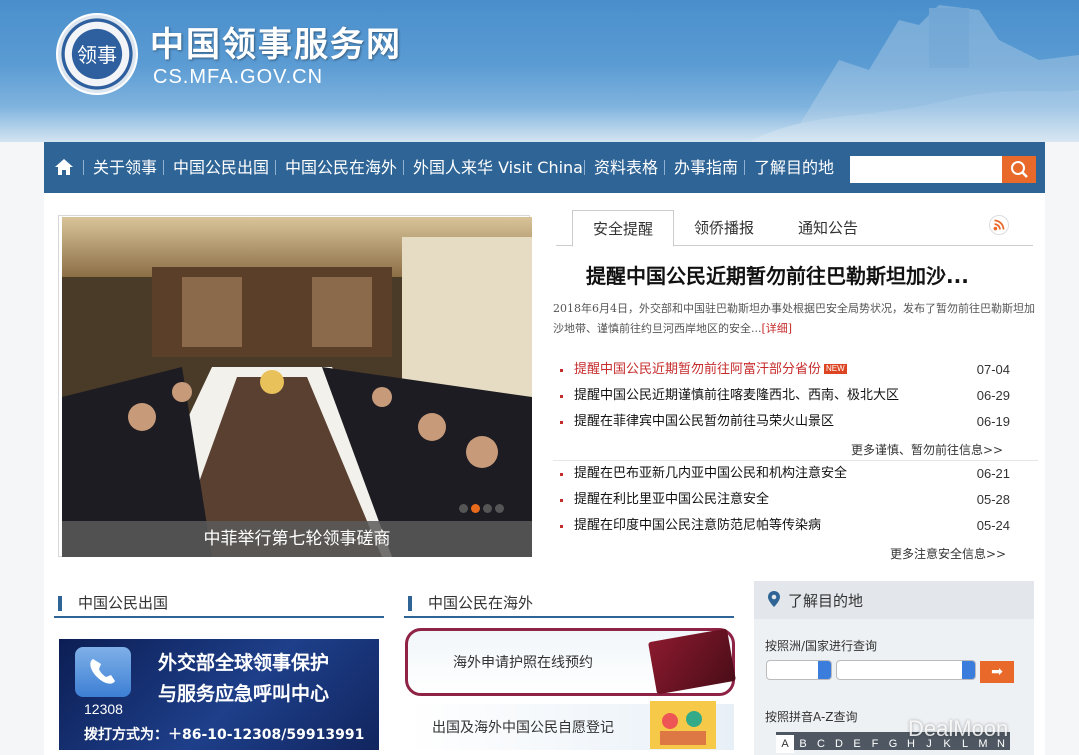  Describe the element at coordinates (914, 73) in the screenshot. I see `great-wall-illustration` at that location.